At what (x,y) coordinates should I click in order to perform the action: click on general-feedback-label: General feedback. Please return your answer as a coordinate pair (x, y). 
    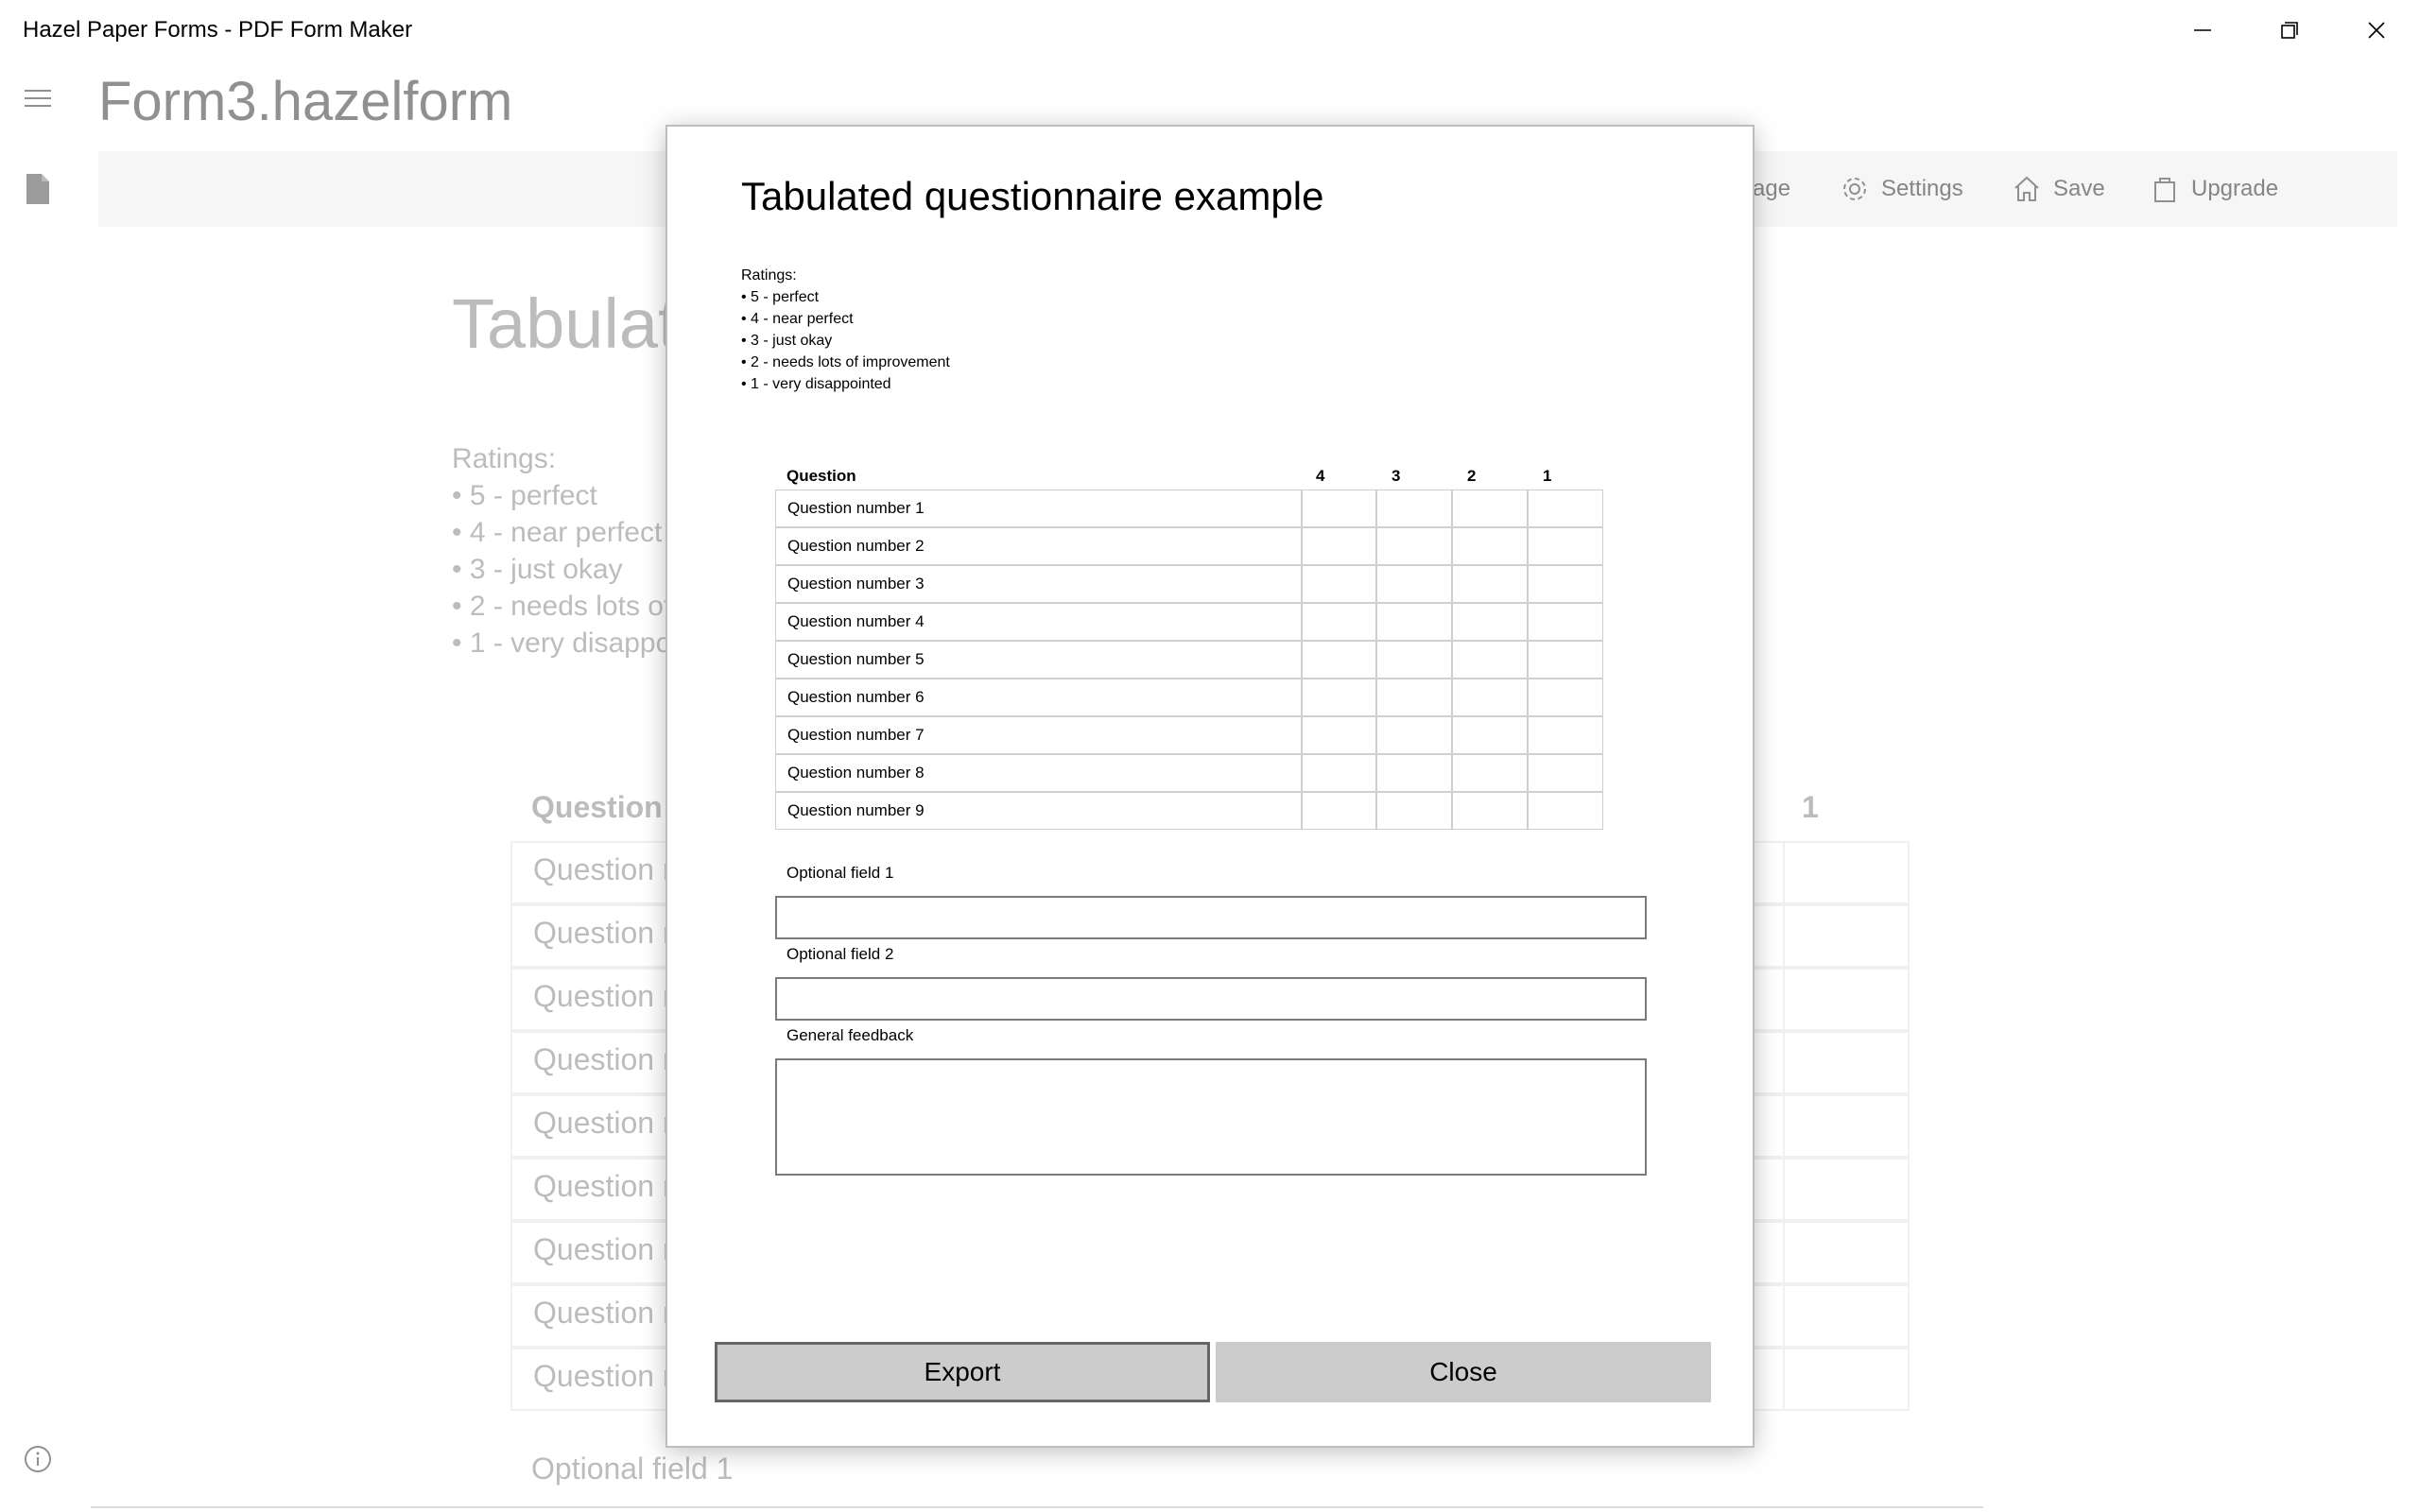
    Looking at the image, I should click on (850, 1035).